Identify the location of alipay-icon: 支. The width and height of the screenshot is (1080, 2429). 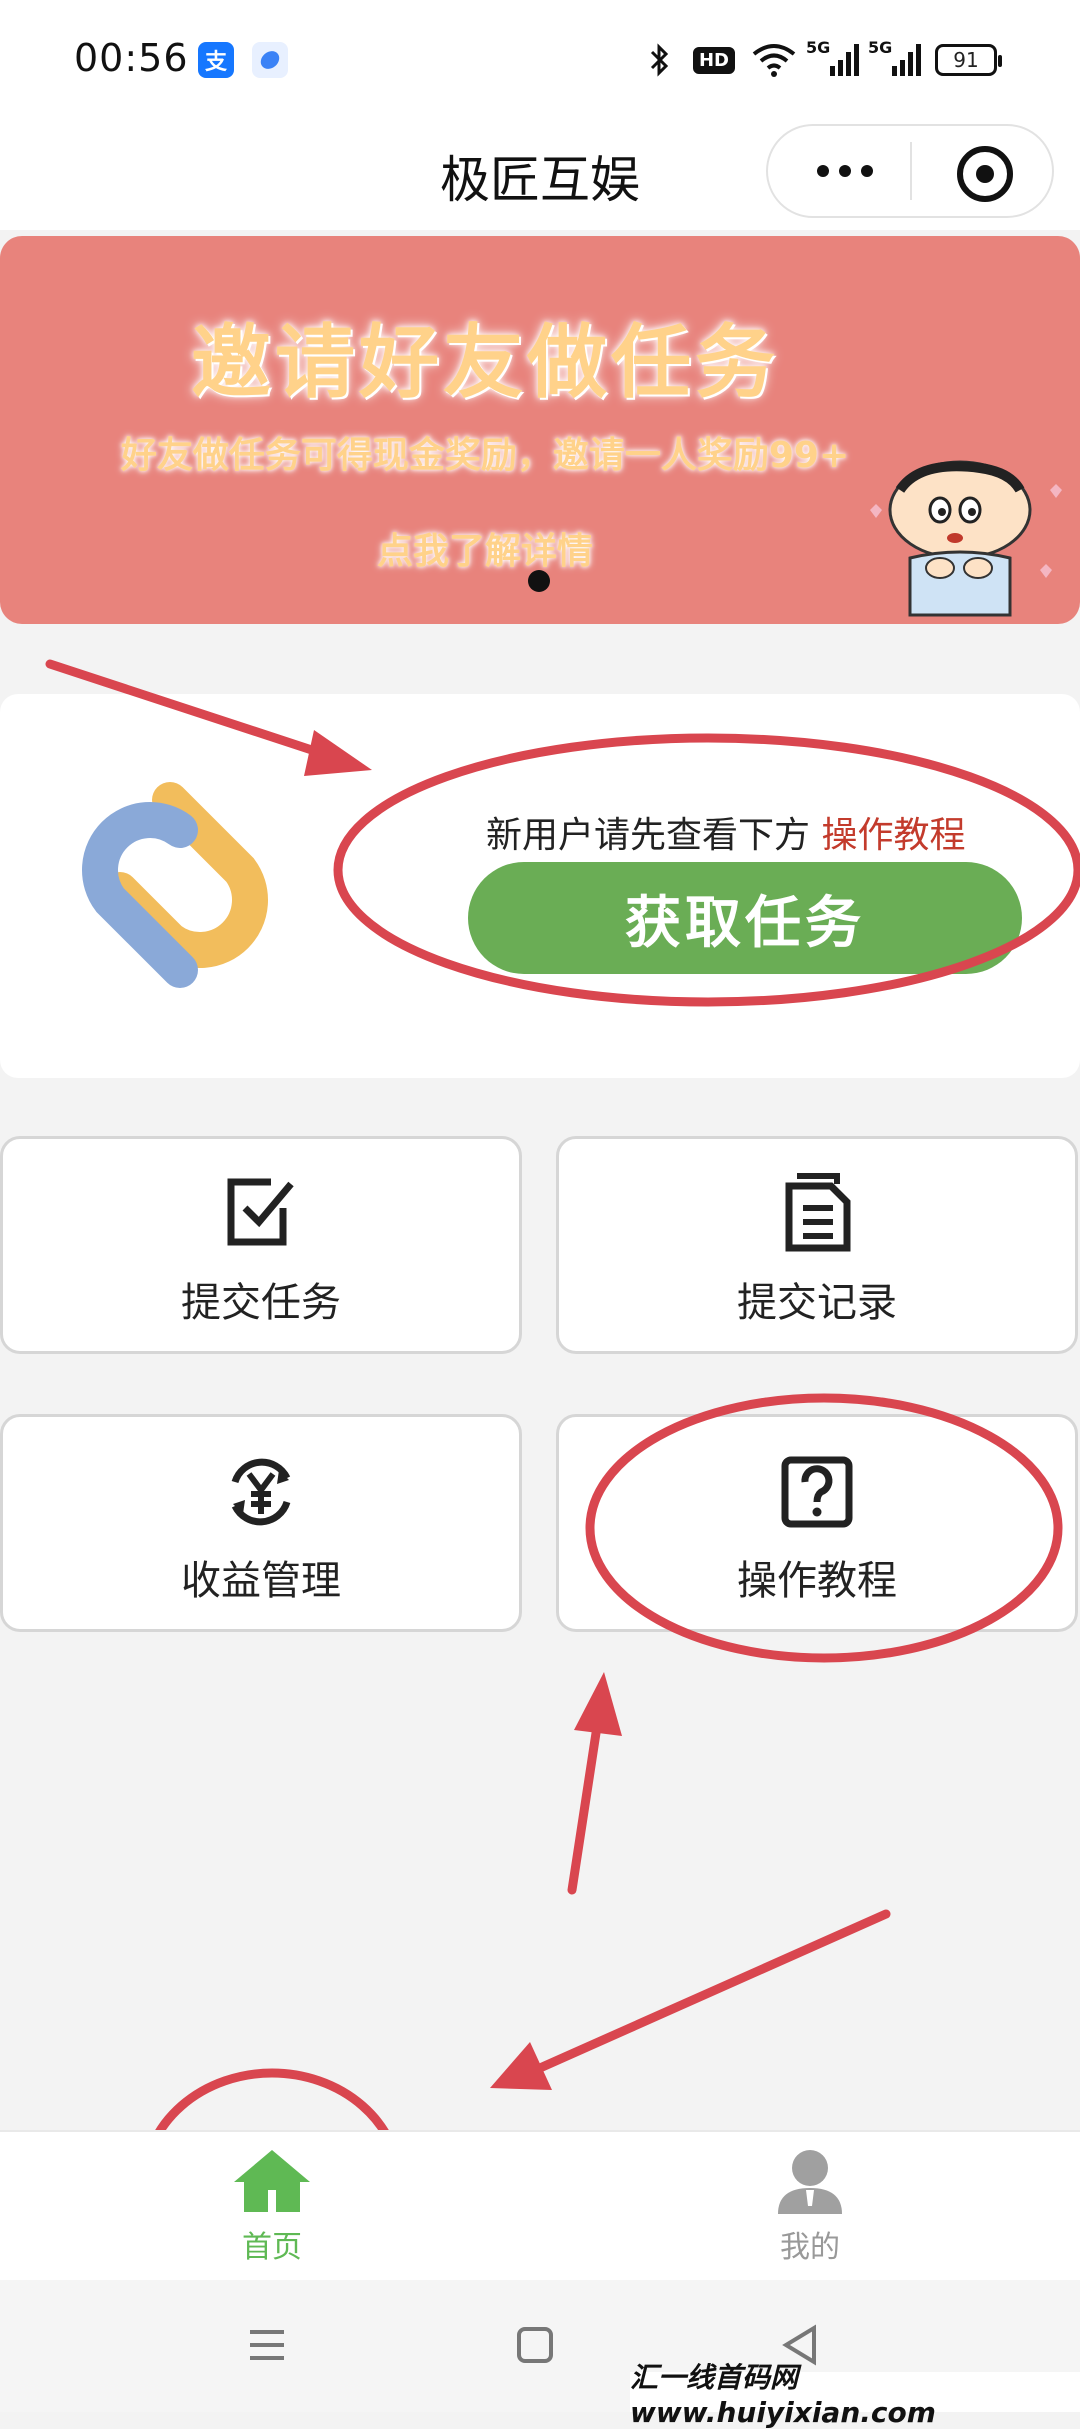
(216, 60).